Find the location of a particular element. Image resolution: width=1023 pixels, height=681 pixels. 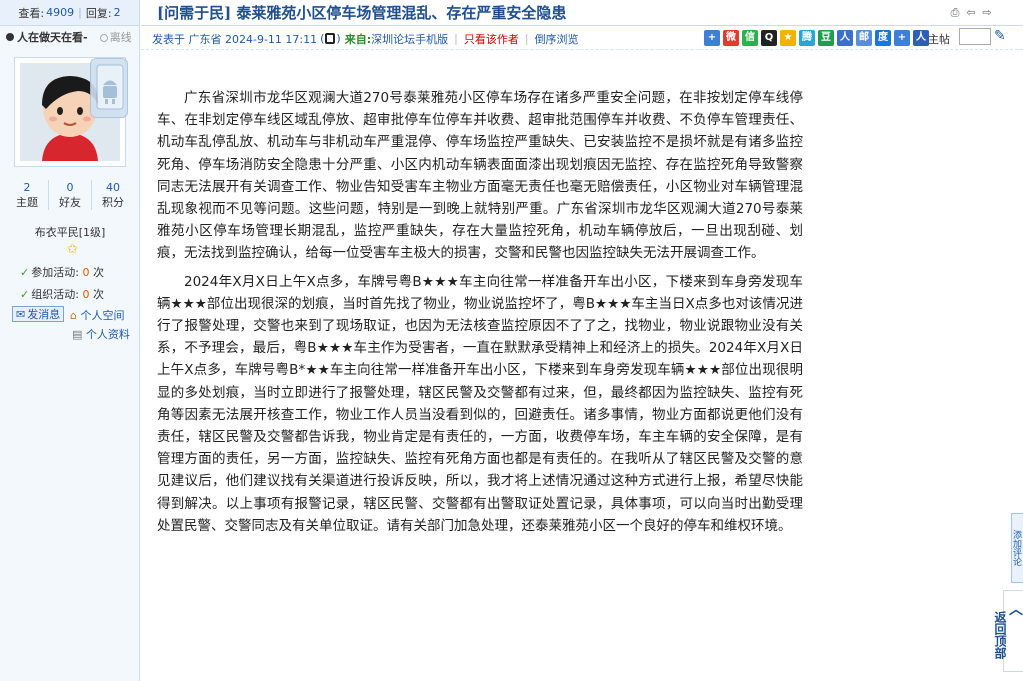

prev-thread-icon: ⇦ is located at coordinates (971, 13).